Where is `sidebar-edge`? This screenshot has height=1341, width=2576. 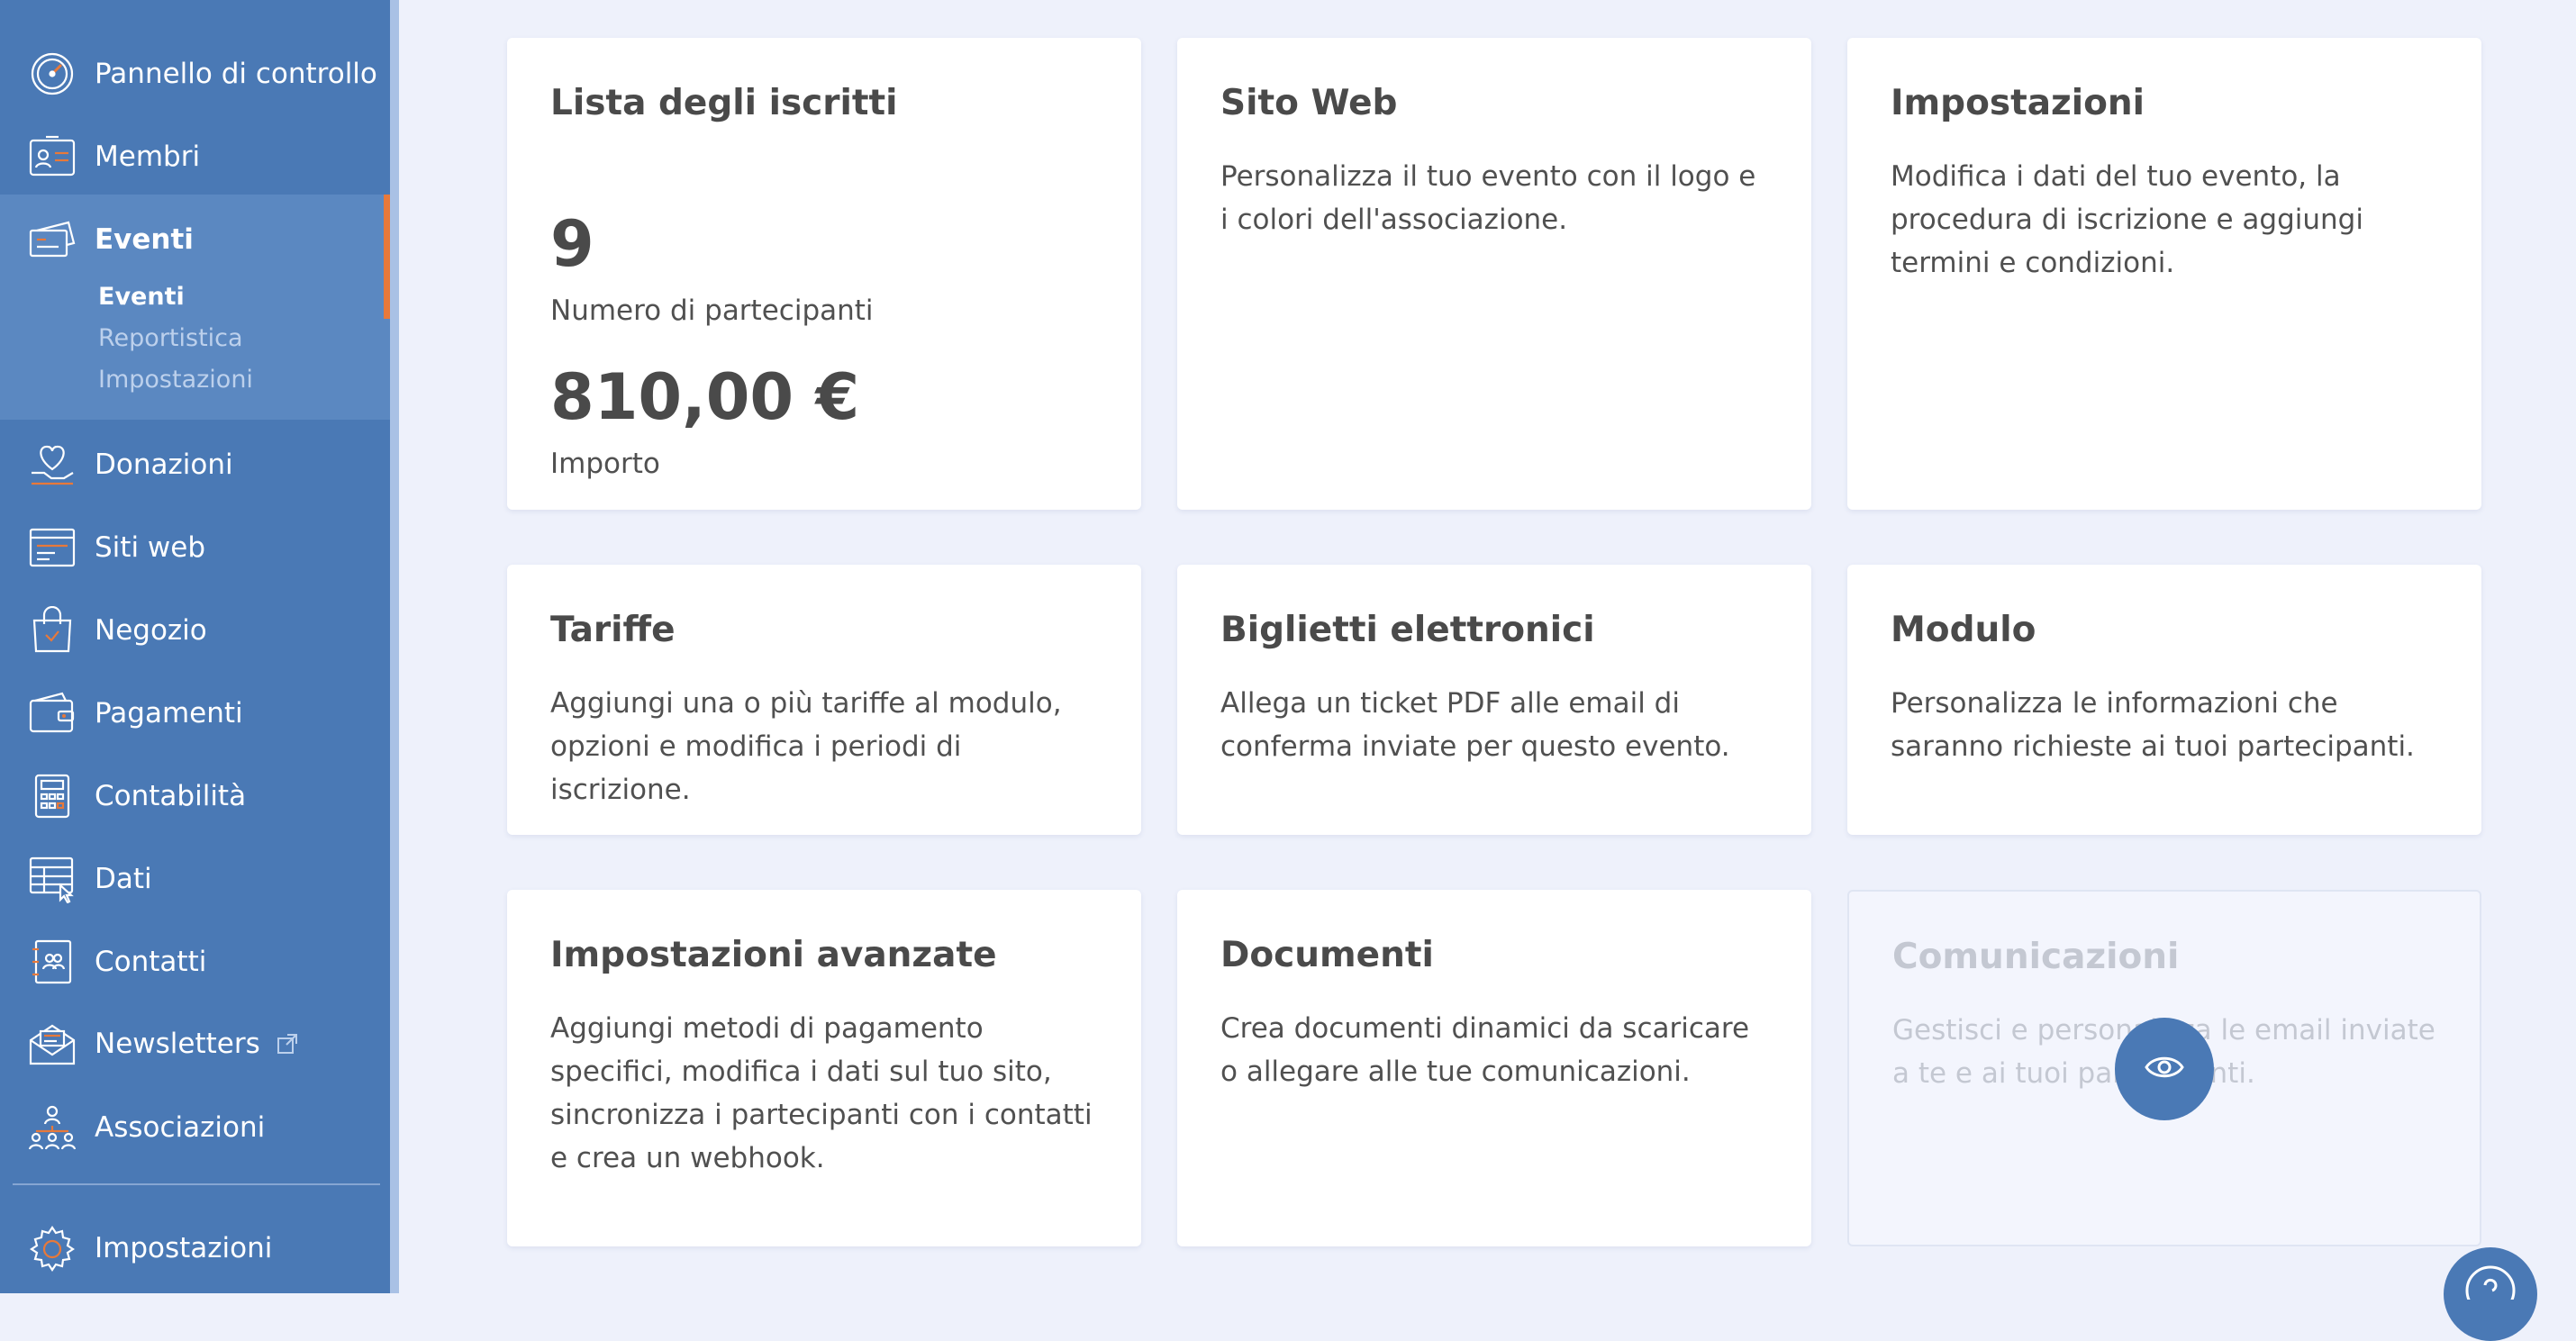
sidebar-edge is located at coordinates (394, 646).